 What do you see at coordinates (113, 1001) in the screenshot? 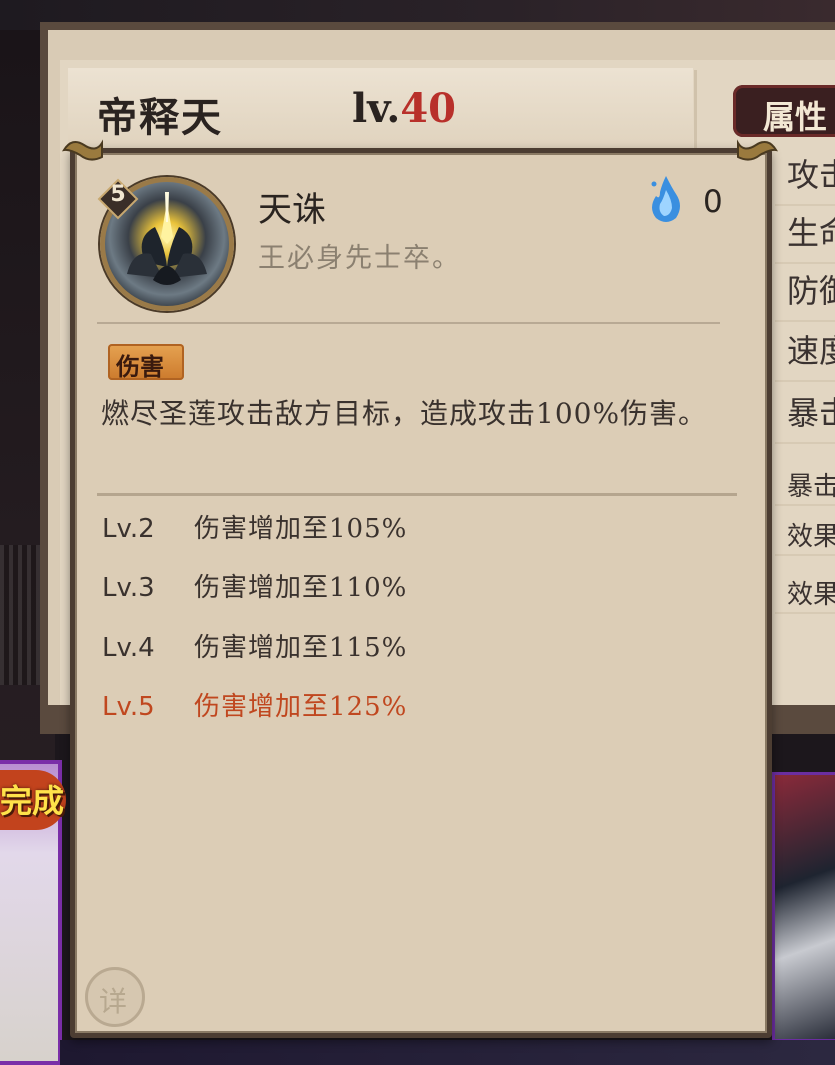
I see `detail-button-label: 详` at bounding box center [113, 1001].